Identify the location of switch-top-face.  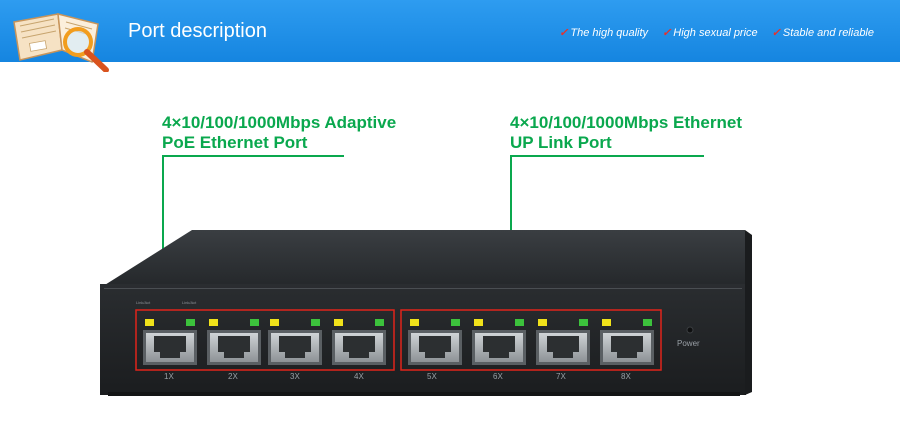
(422, 259).